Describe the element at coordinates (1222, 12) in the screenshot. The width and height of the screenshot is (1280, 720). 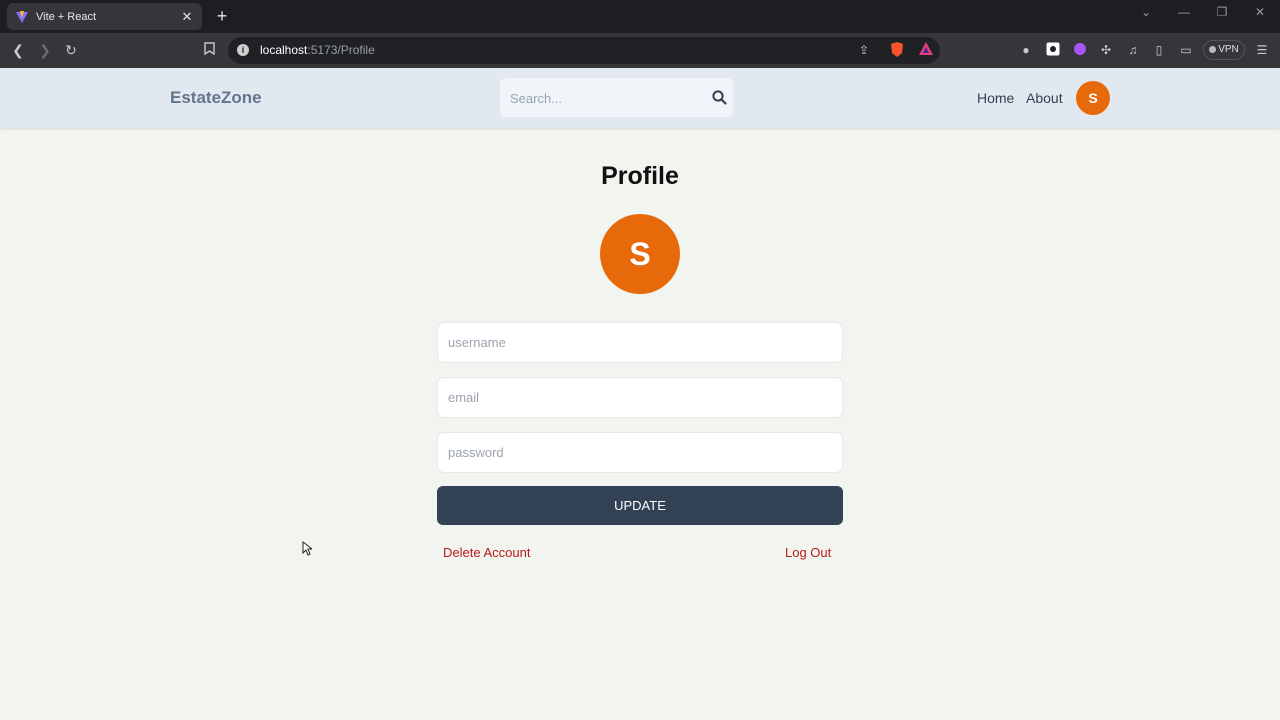
I see `restore-icon: ❐` at that location.